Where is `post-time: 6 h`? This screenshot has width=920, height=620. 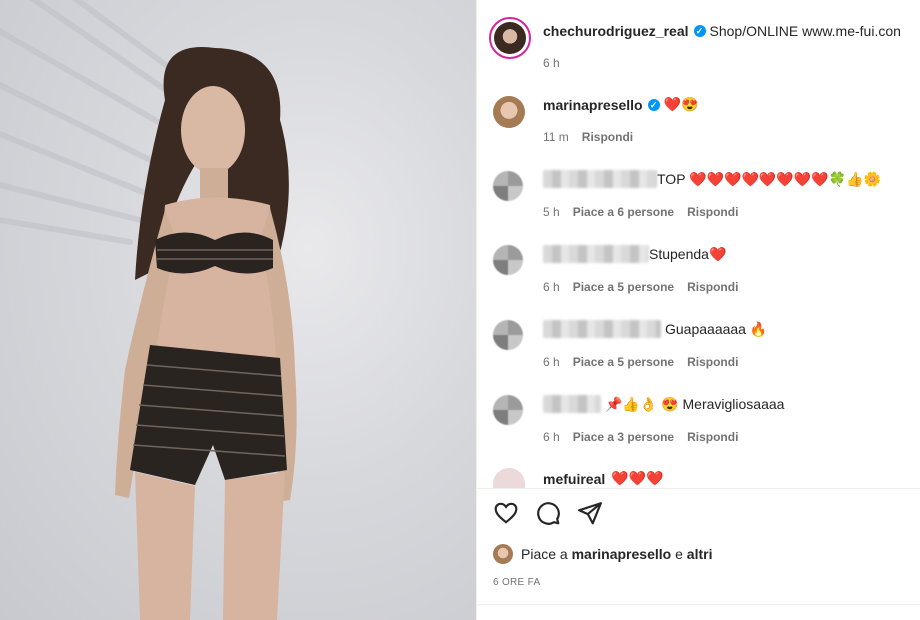 post-time: 6 h is located at coordinates (551, 63).